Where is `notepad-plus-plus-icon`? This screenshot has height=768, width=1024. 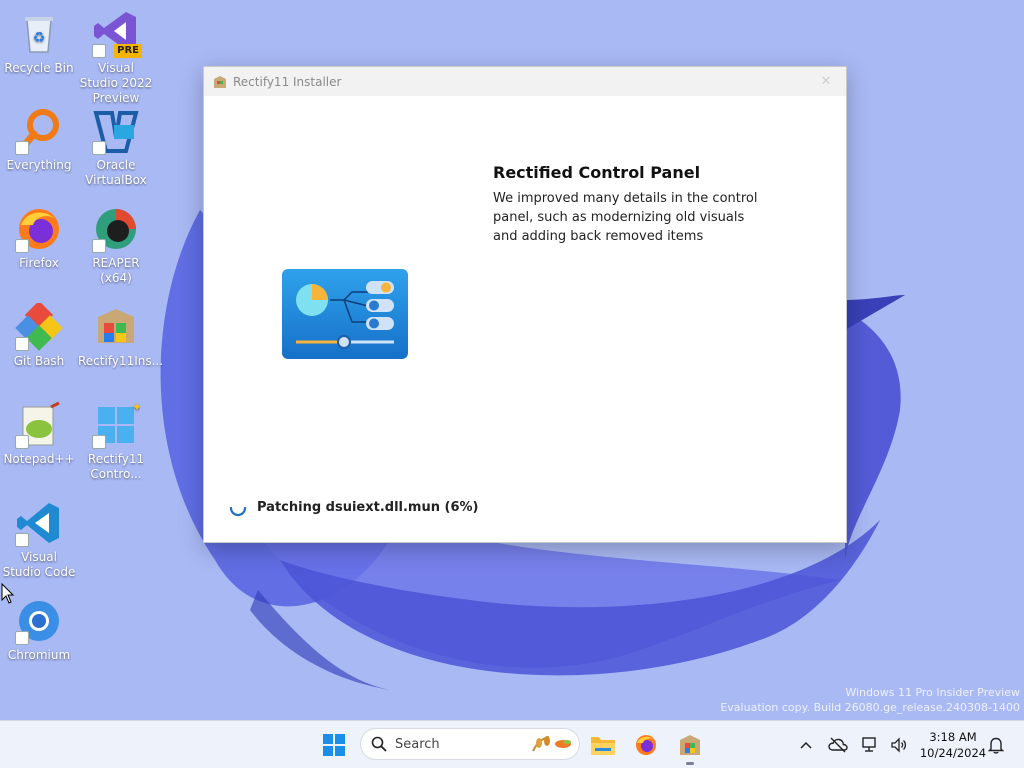 notepad-plus-plus-icon is located at coordinates (39, 425).